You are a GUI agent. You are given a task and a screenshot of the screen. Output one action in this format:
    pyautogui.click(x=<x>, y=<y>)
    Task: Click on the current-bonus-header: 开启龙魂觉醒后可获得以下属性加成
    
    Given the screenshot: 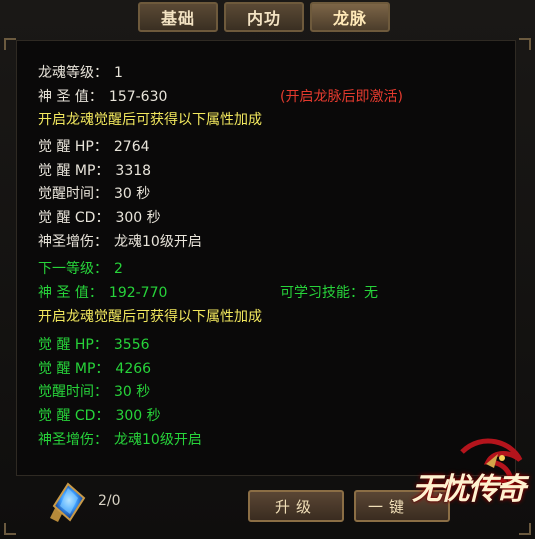 What is the action you would take?
    pyautogui.click(x=150, y=120)
    